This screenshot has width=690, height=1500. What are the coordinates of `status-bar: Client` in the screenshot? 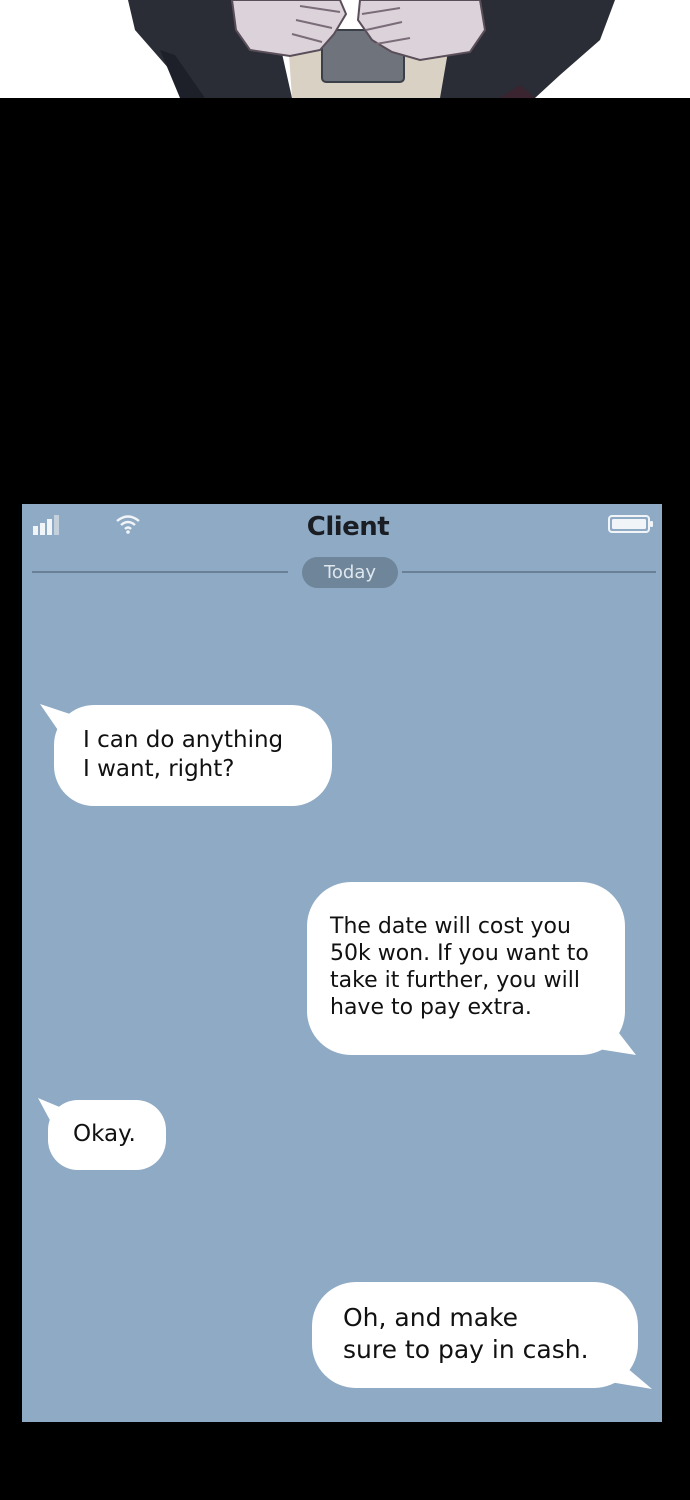 It's located at (342, 526).